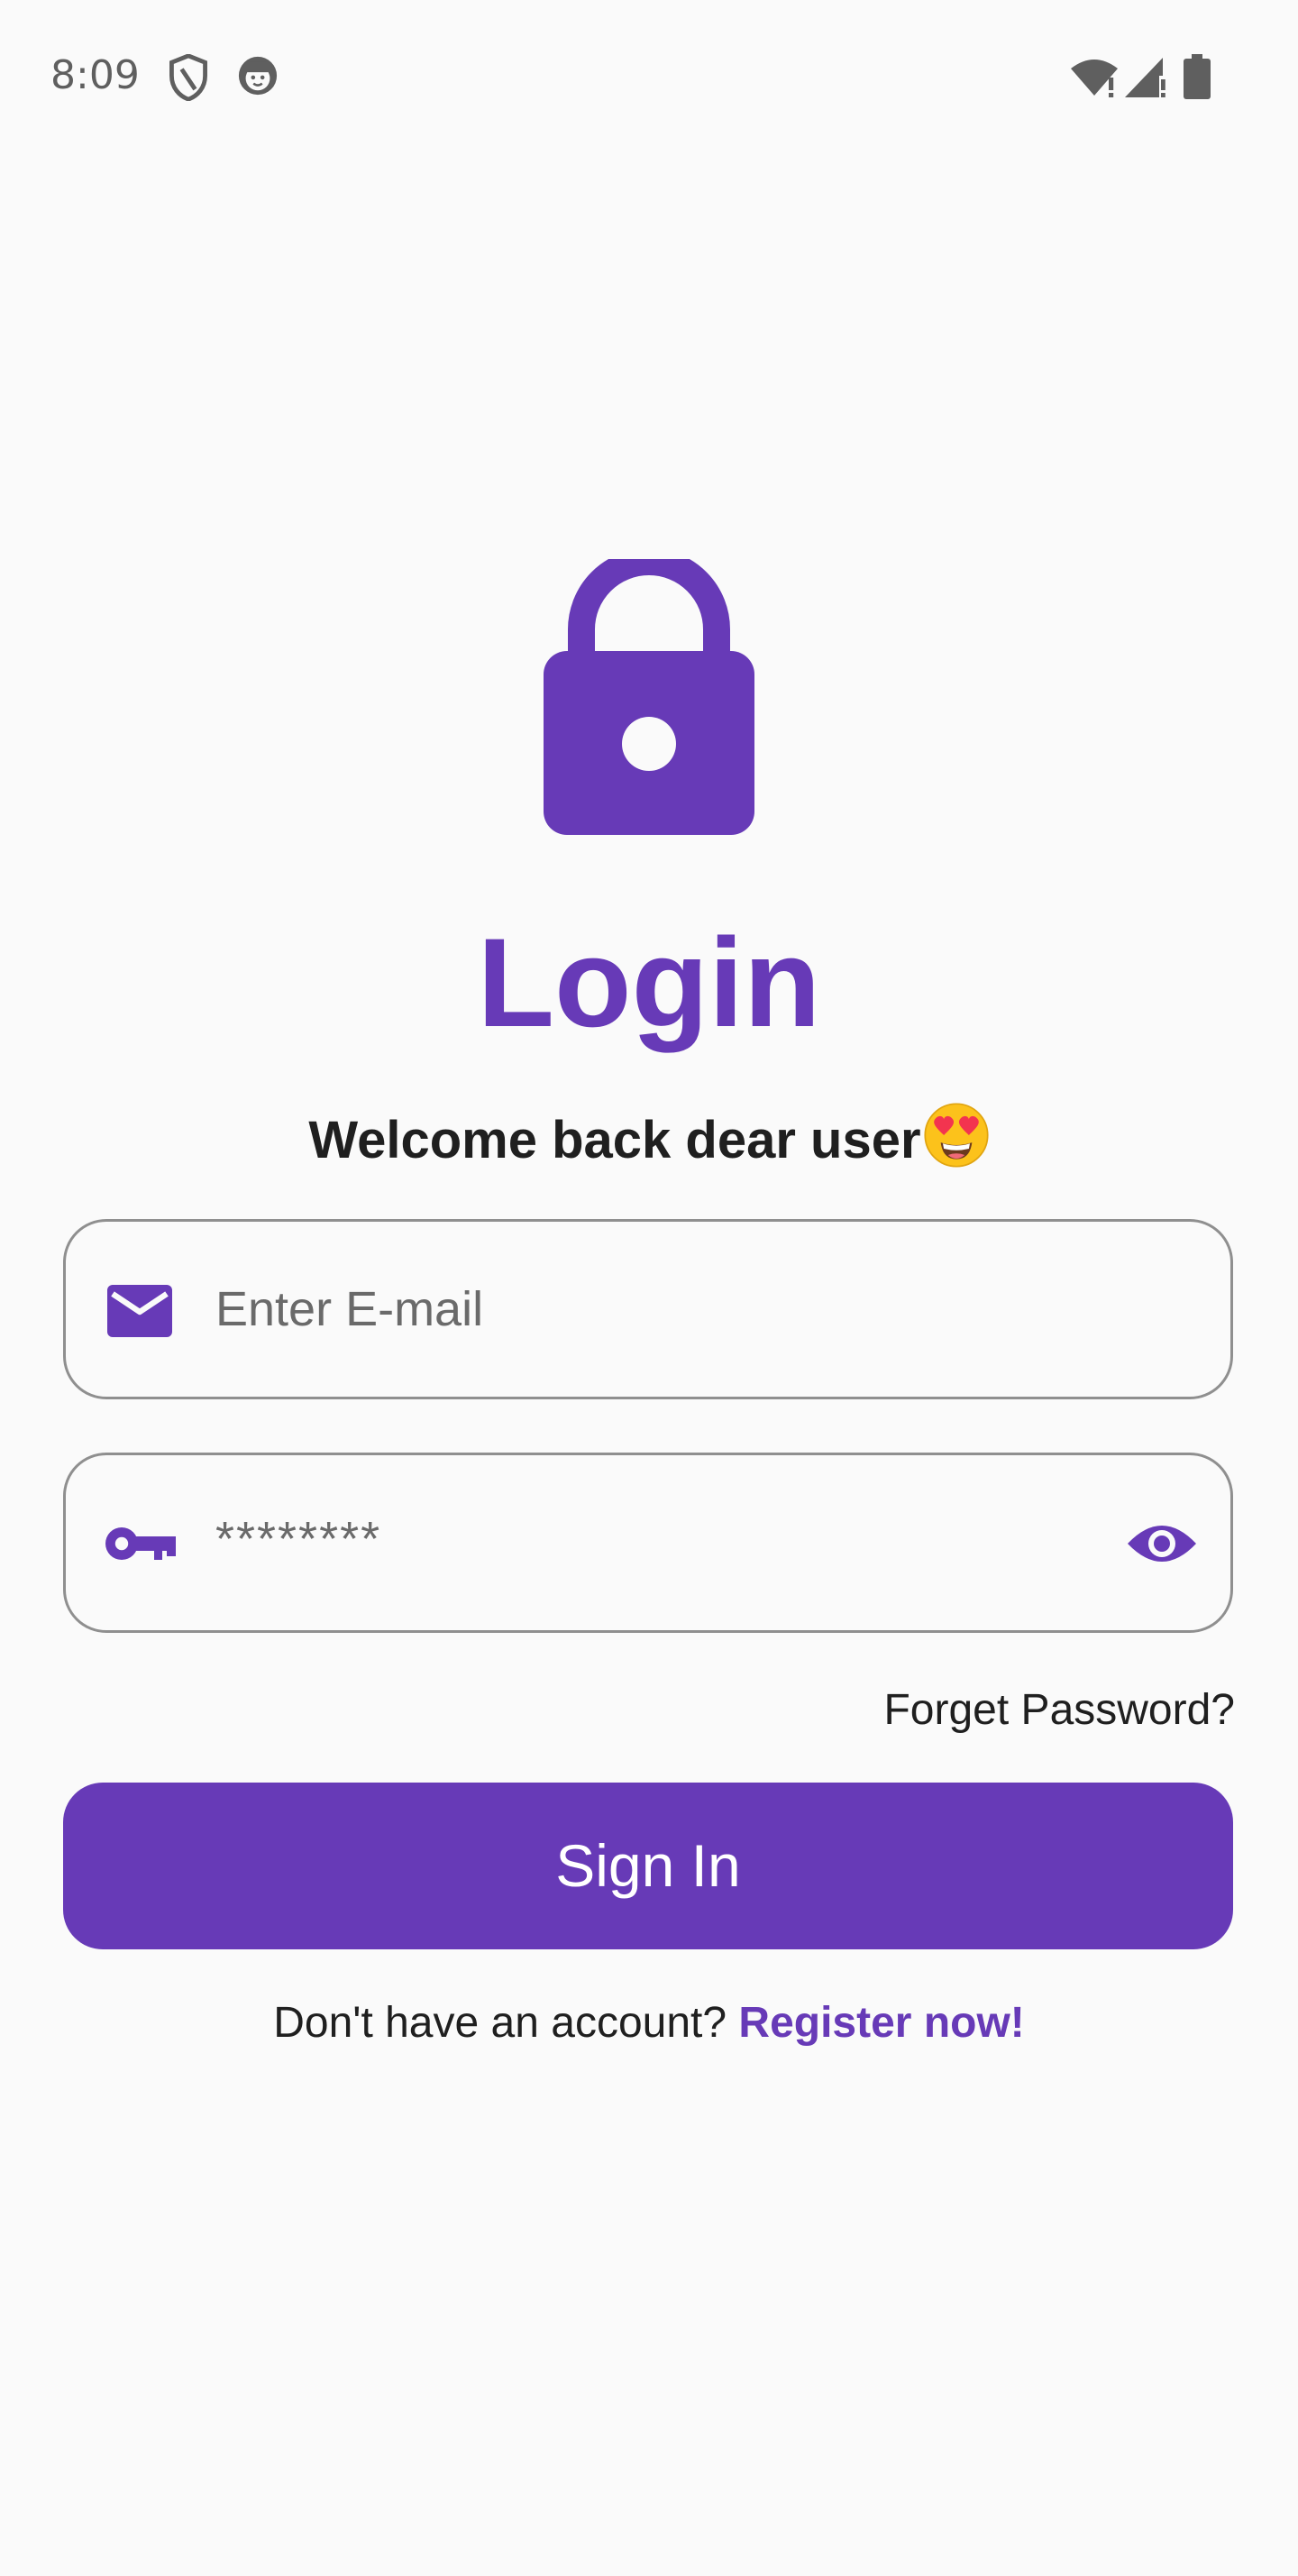 The image size is (1298, 2576). I want to click on forget-password-link: Forget Password?, so click(1059, 1710).